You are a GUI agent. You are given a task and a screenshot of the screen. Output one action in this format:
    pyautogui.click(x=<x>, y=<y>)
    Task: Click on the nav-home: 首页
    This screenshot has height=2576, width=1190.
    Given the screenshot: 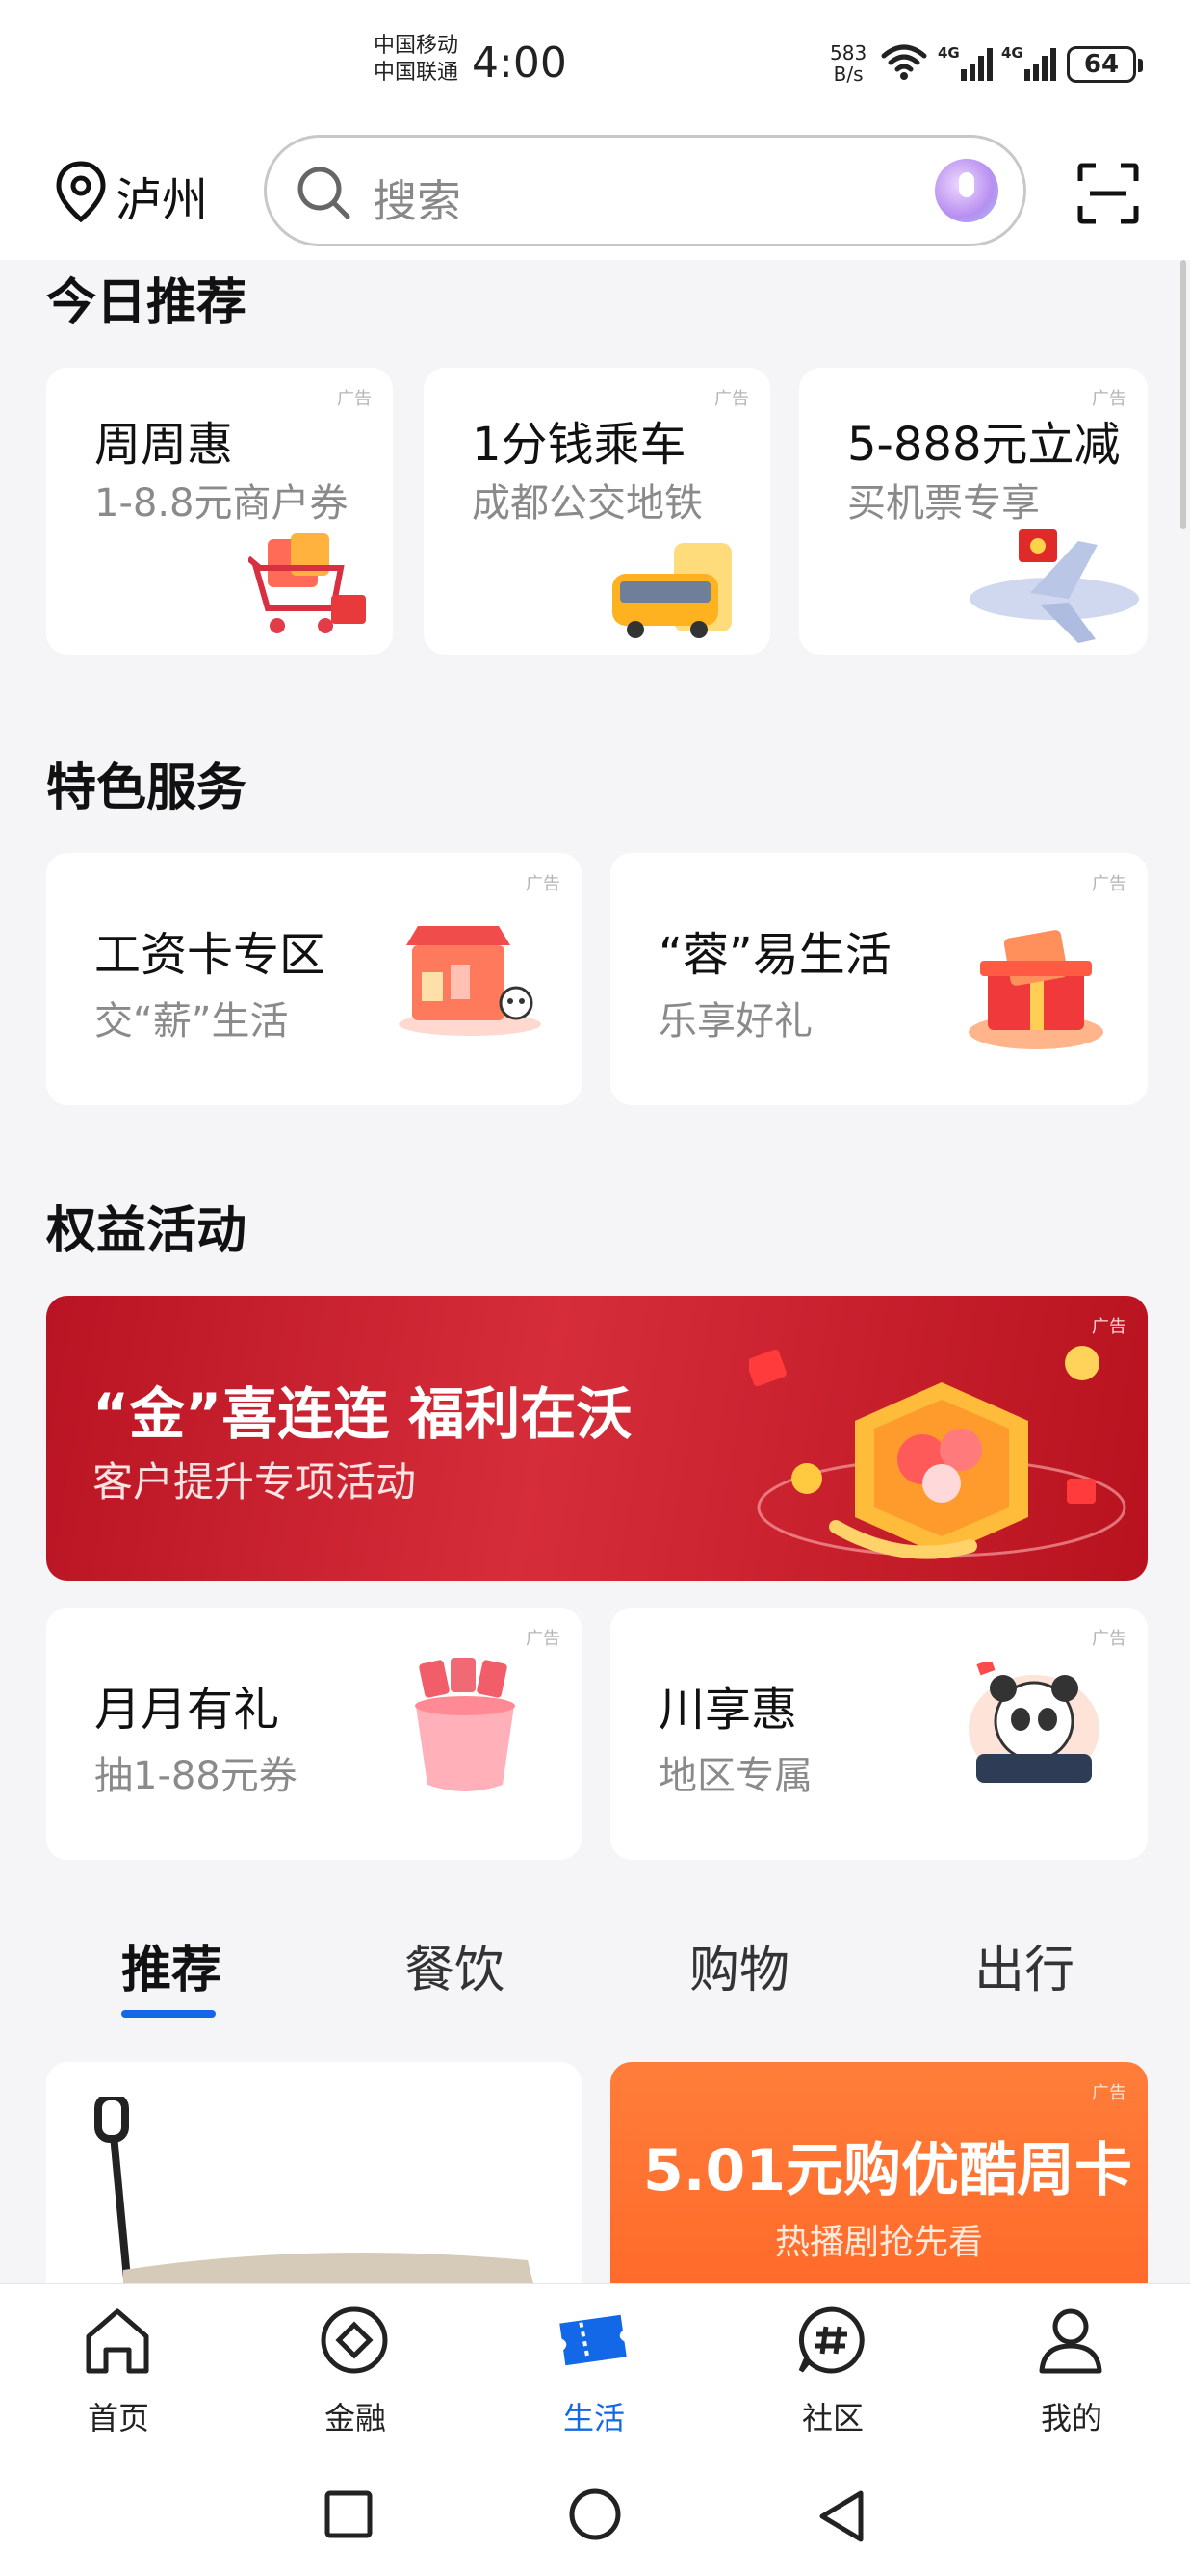 What is the action you would take?
    pyautogui.click(x=119, y=2369)
    